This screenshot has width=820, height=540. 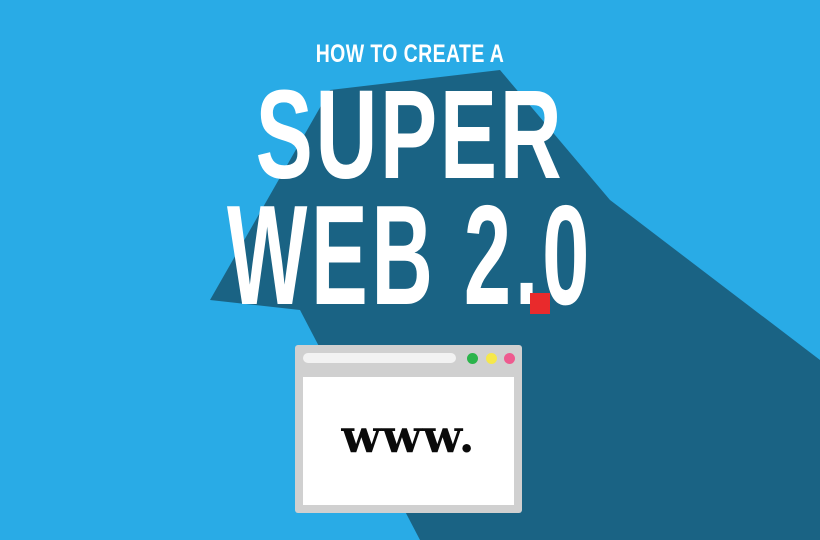 I want to click on green-window-button-icon, so click(x=472, y=358).